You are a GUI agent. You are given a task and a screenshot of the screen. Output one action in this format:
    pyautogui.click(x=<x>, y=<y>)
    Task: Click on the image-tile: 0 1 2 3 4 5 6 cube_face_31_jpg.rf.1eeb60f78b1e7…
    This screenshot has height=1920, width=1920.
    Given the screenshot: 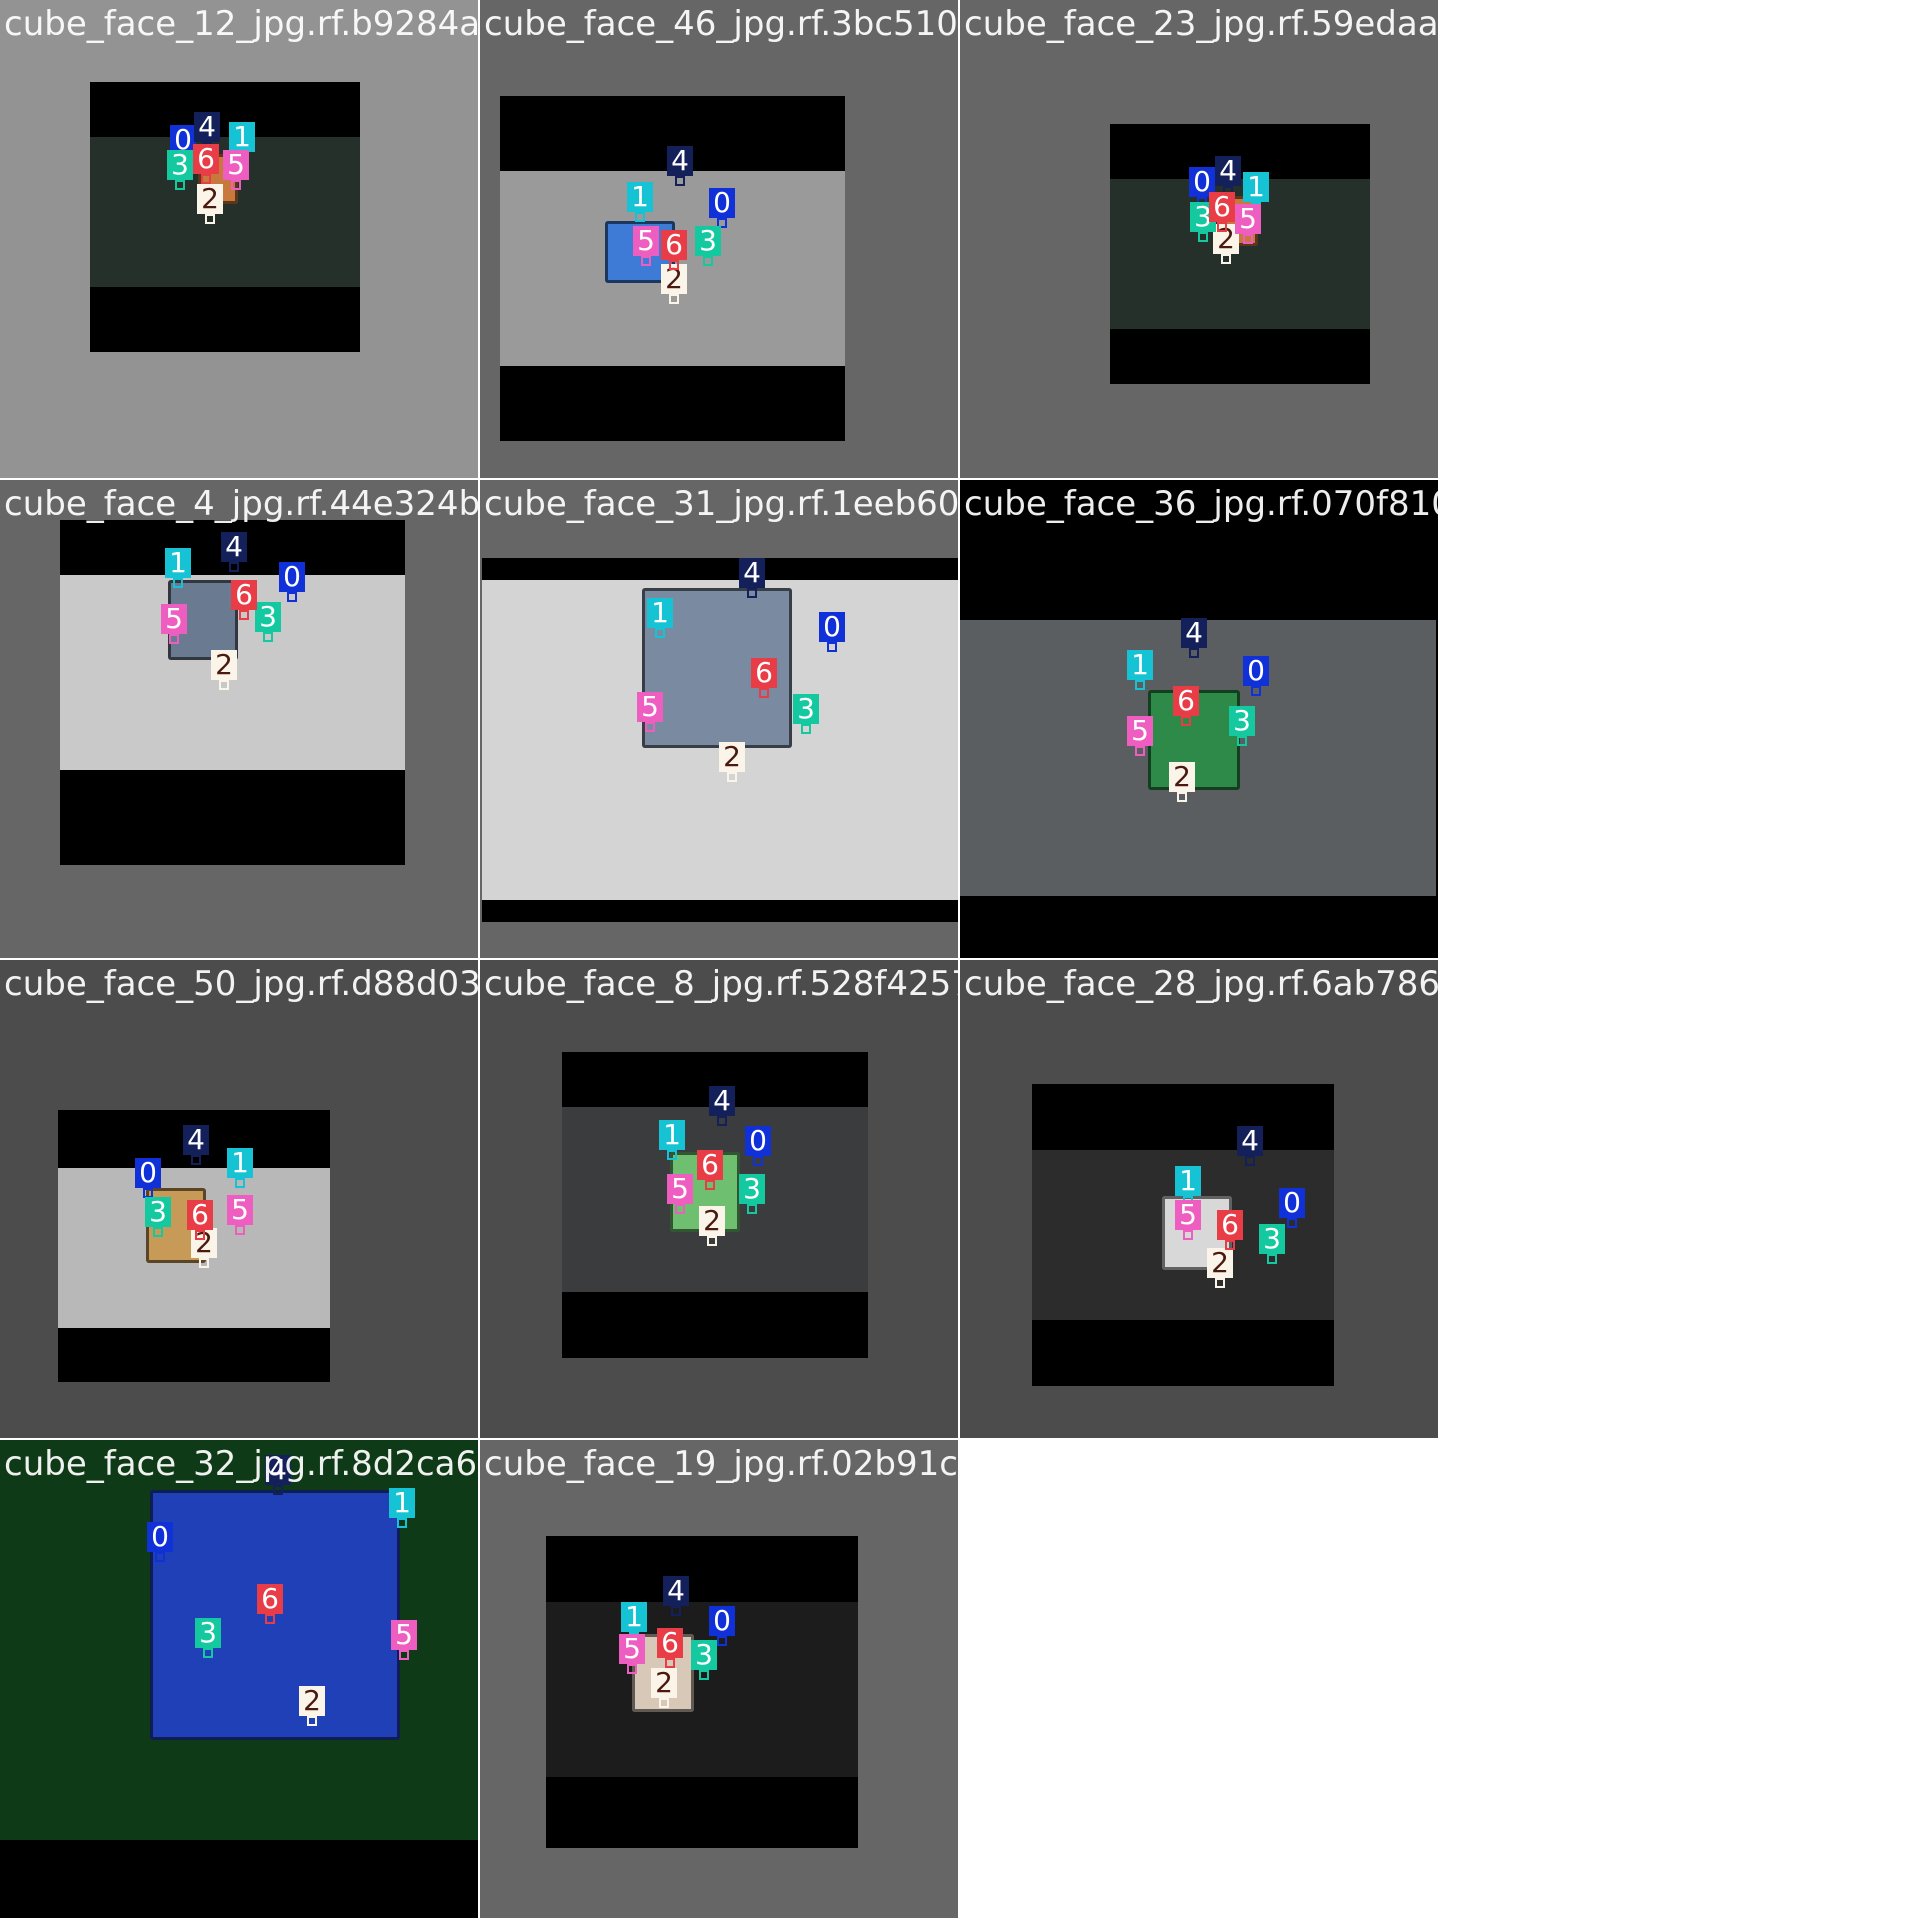 What is the action you would take?
    pyautogui.click(x=865, y=719)
    